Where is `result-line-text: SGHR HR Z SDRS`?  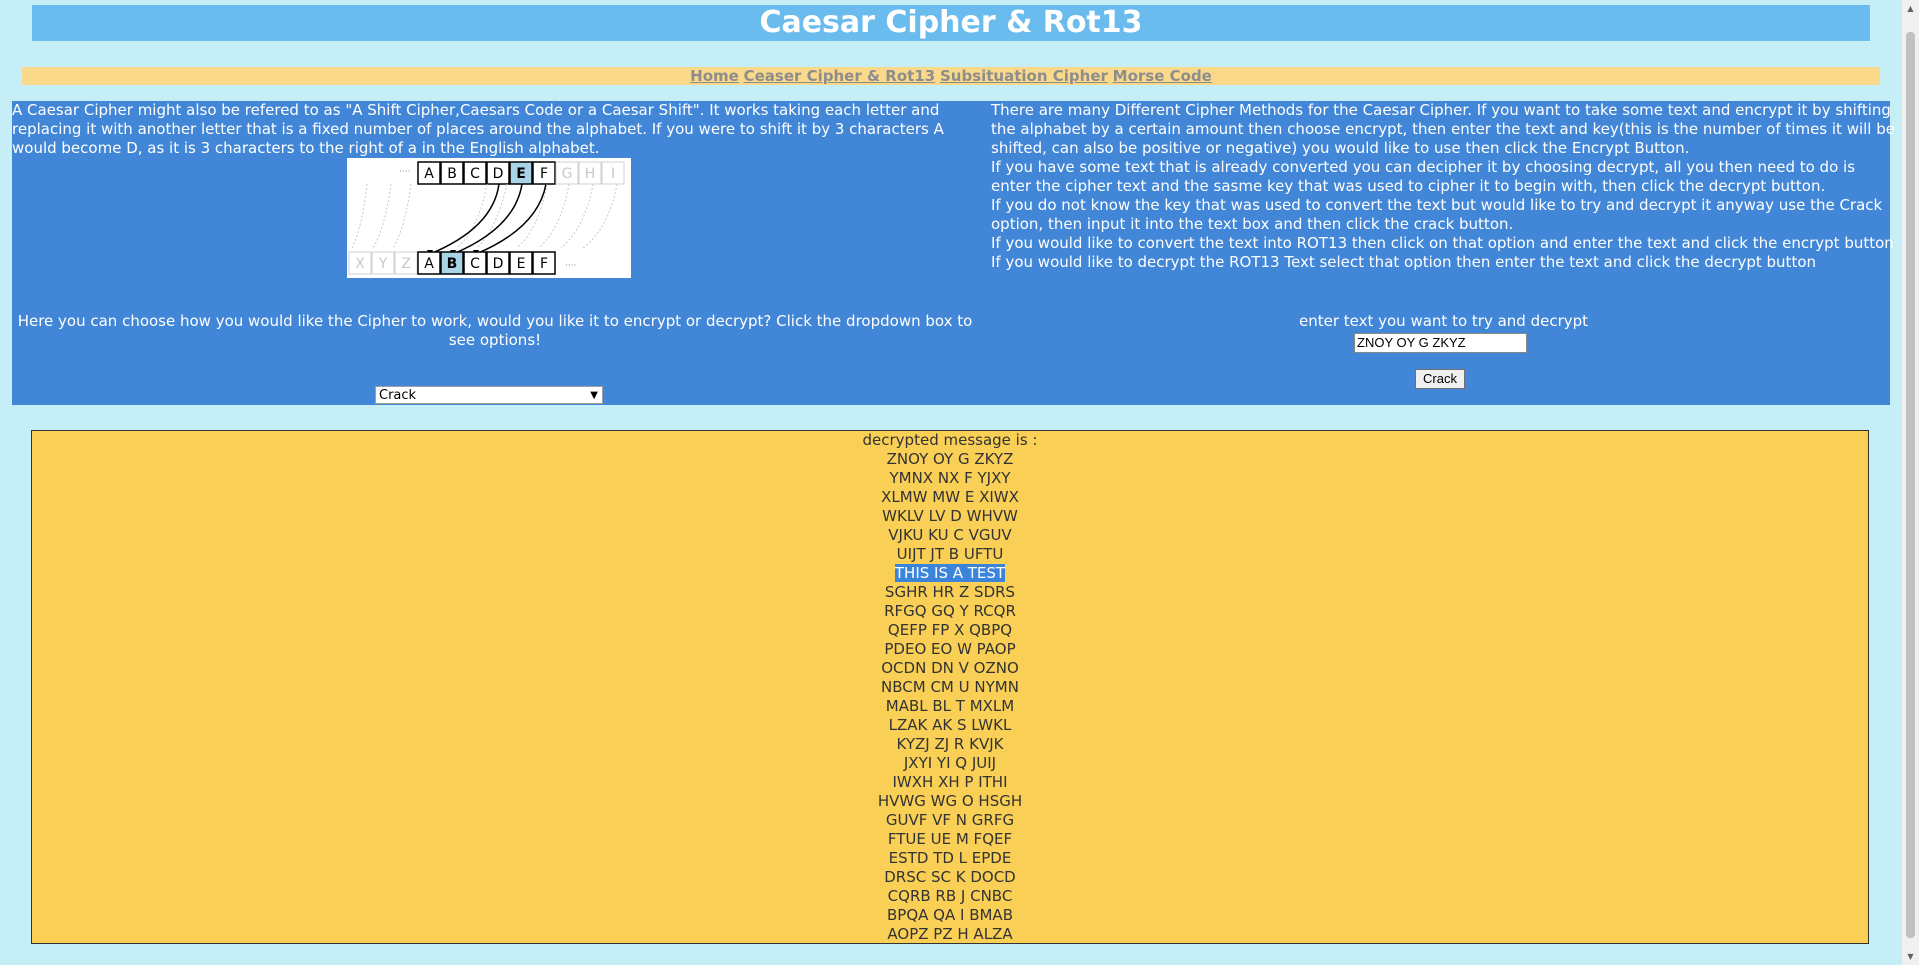
result-line-text: SGHR HR Z SDRS is located at coordinates (950, 592).